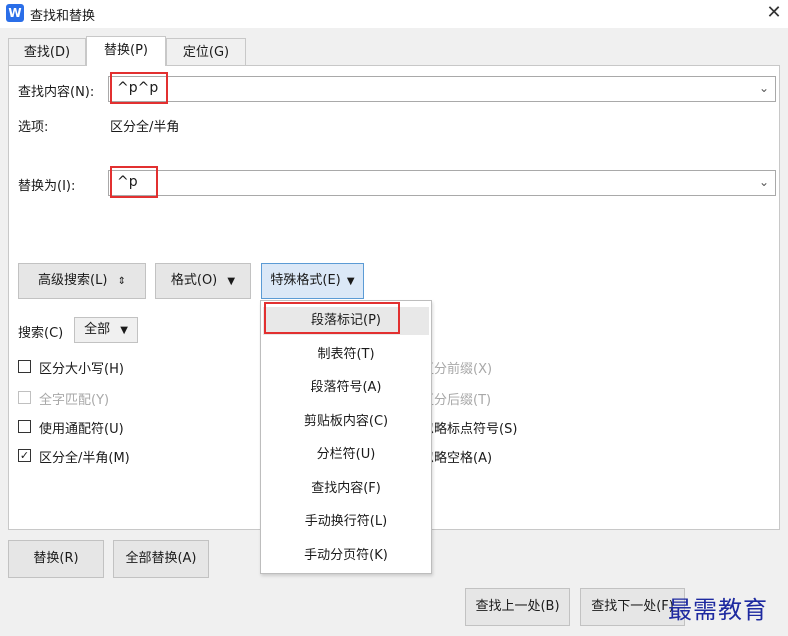 Image resolution: width=788 pixels, height=636 pixels. I want to click on advanced-search-label: 高级搜索(L), so click(73, 280).